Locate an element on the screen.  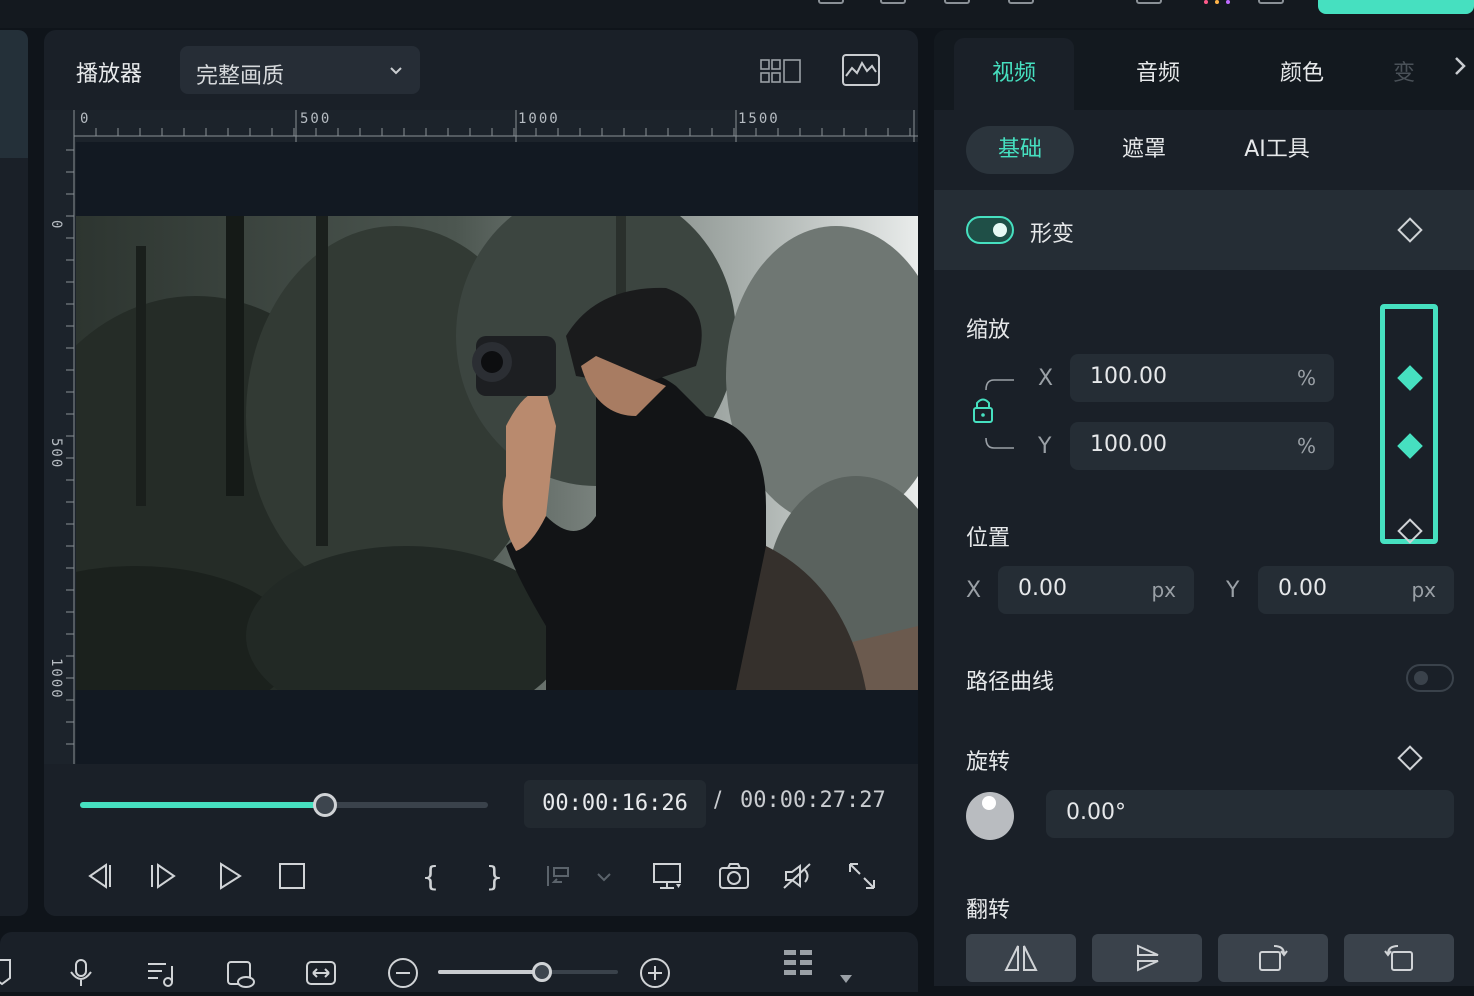
zoom-slider is located at coordinates (528, 972).